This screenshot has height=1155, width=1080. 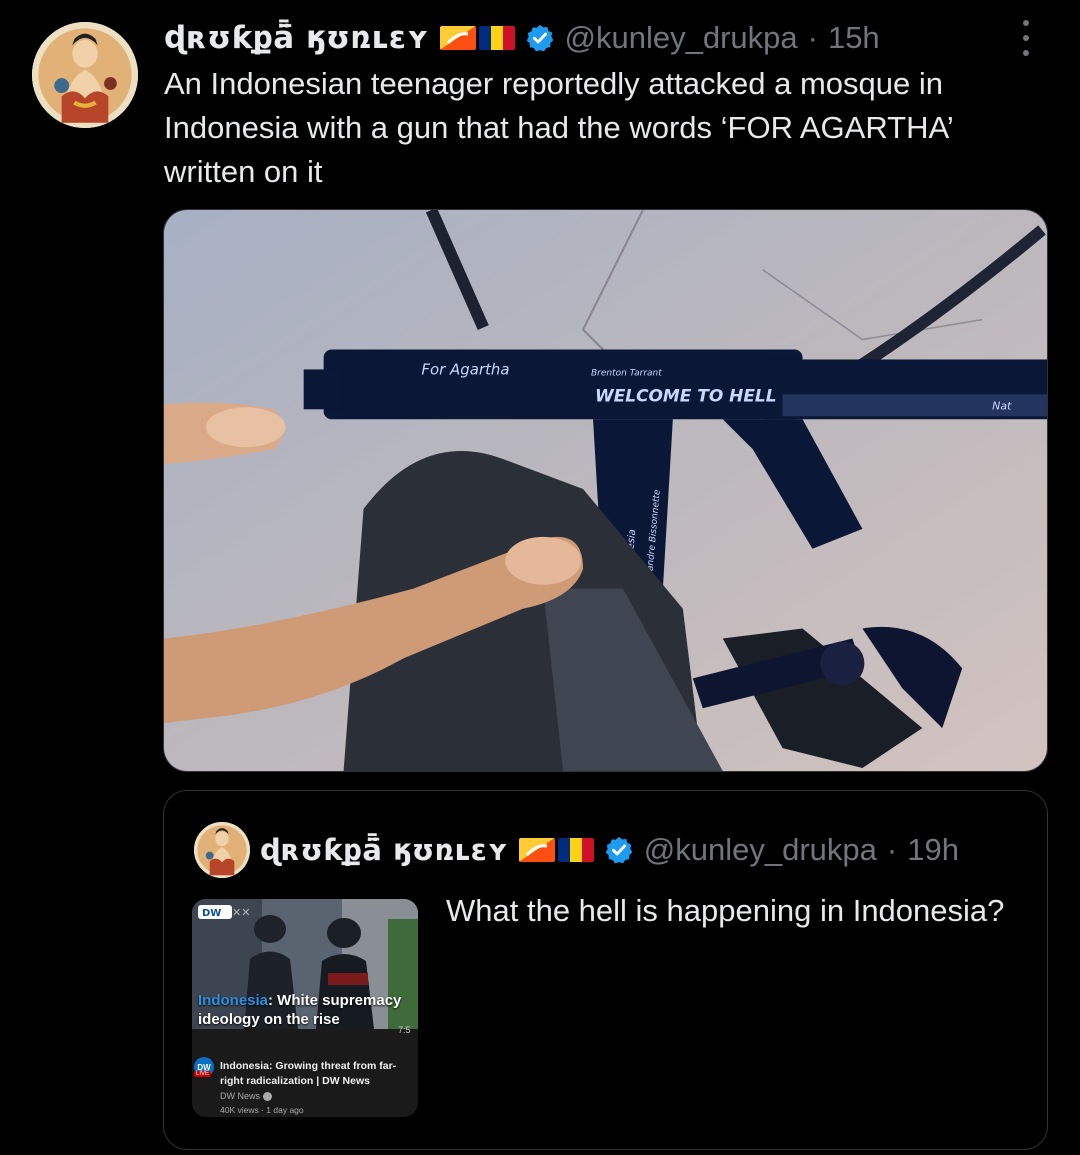 What do you see at coordinates (1026, 38) in the screenshot?
I see `more-options-icon` at bounding box center [1026, 38].